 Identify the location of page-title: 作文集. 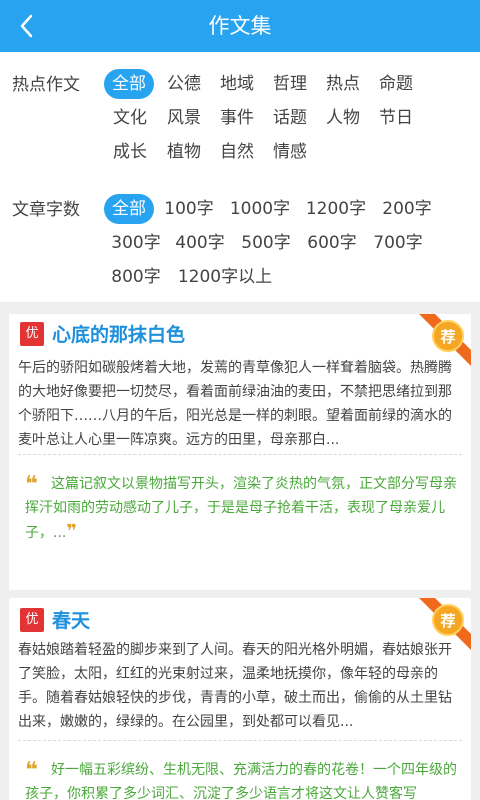
(240, 26).